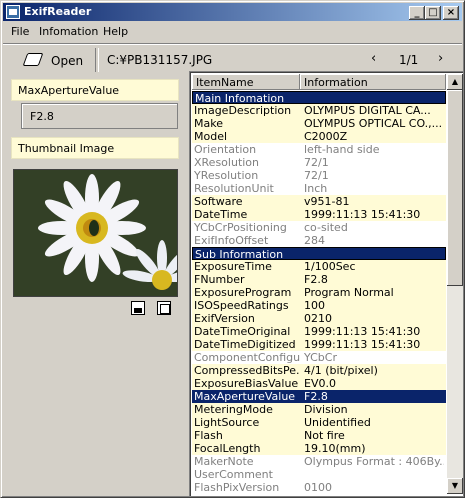 The image size is (465, 498). I want to click on column-header-label: ItemName, so click(225, 82).